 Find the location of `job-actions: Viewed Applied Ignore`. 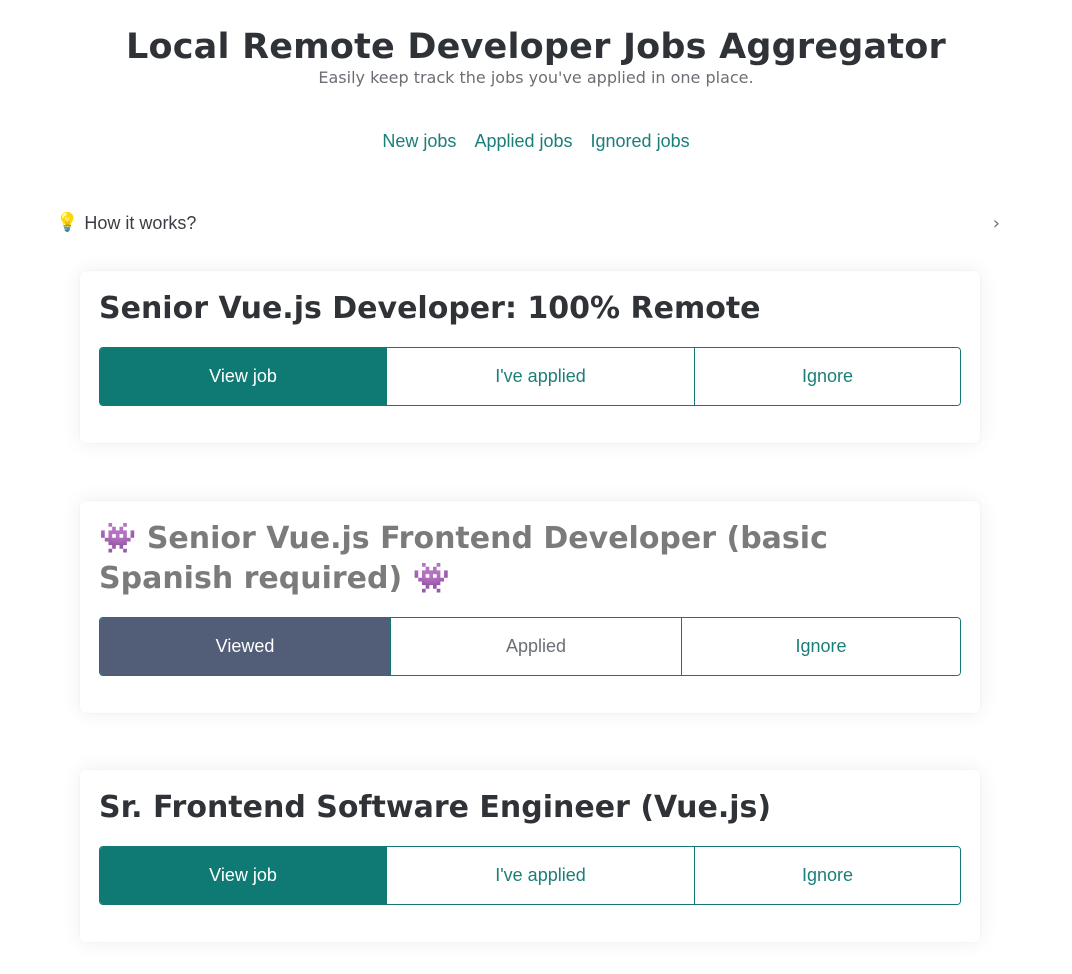

job-actions: Viewed Applied Ignore is located at coordinates (530, 646).